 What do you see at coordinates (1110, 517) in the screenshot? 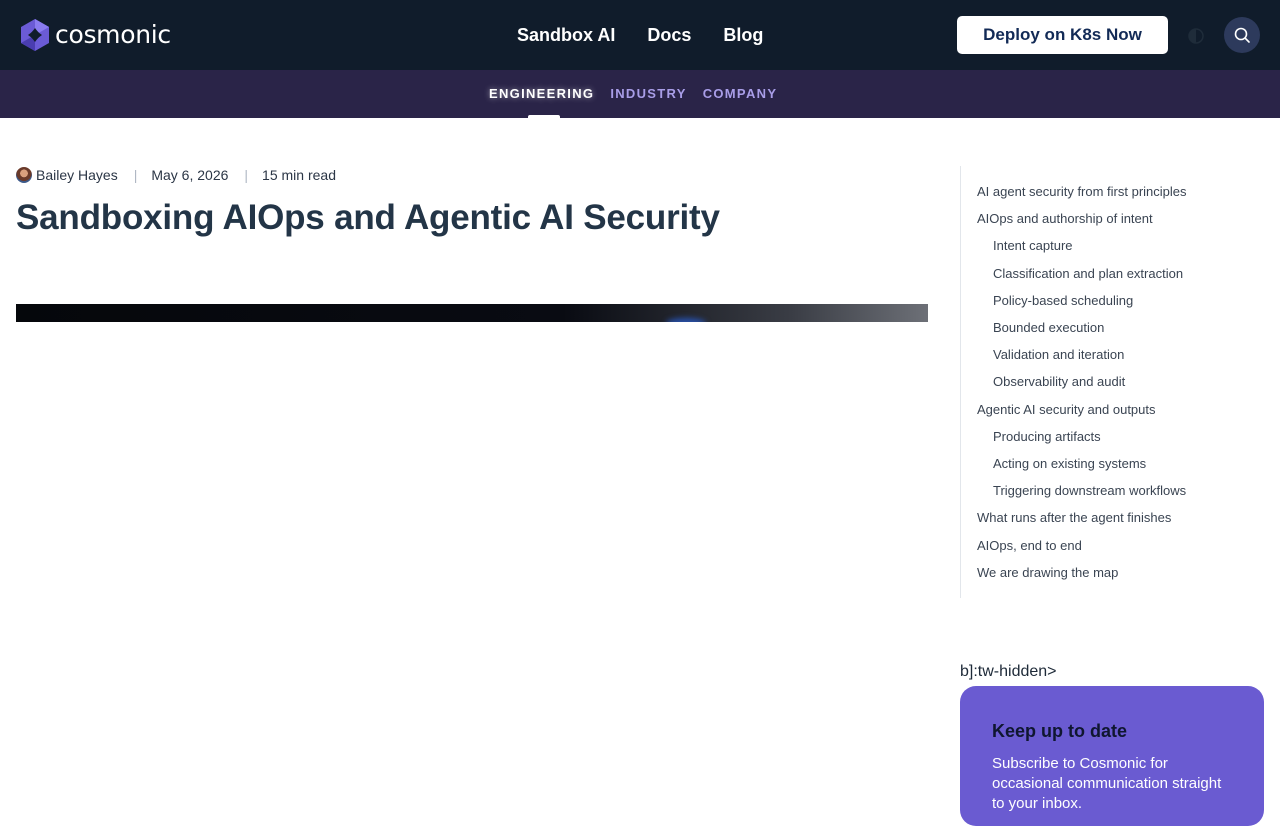
I see `toc-item: What runs after the agent finishes` at bounding box center [1110, 517].